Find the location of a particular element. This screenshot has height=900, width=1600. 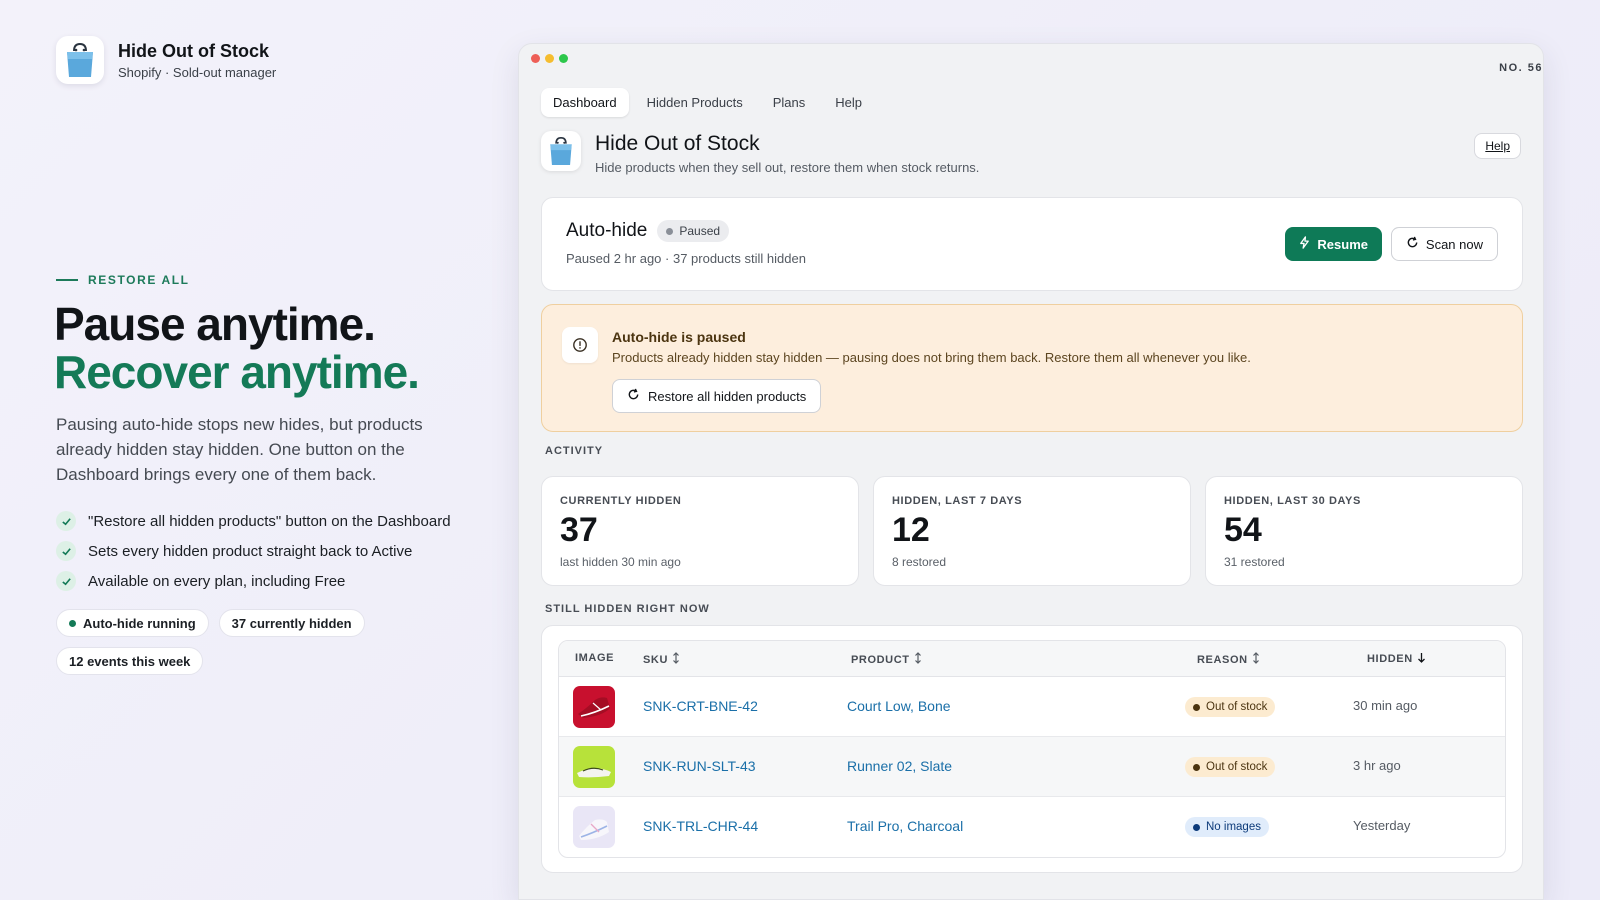

serial-number: NO. 56 is located at coordinates (1521, 68).